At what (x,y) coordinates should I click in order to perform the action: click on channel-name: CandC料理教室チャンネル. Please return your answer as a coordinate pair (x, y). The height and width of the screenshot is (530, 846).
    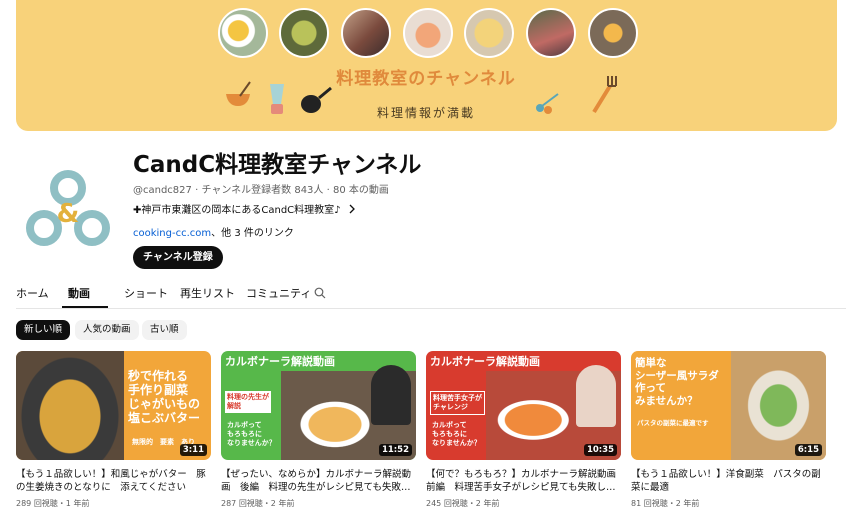
    Looking at the image, I should click on (277, 165).